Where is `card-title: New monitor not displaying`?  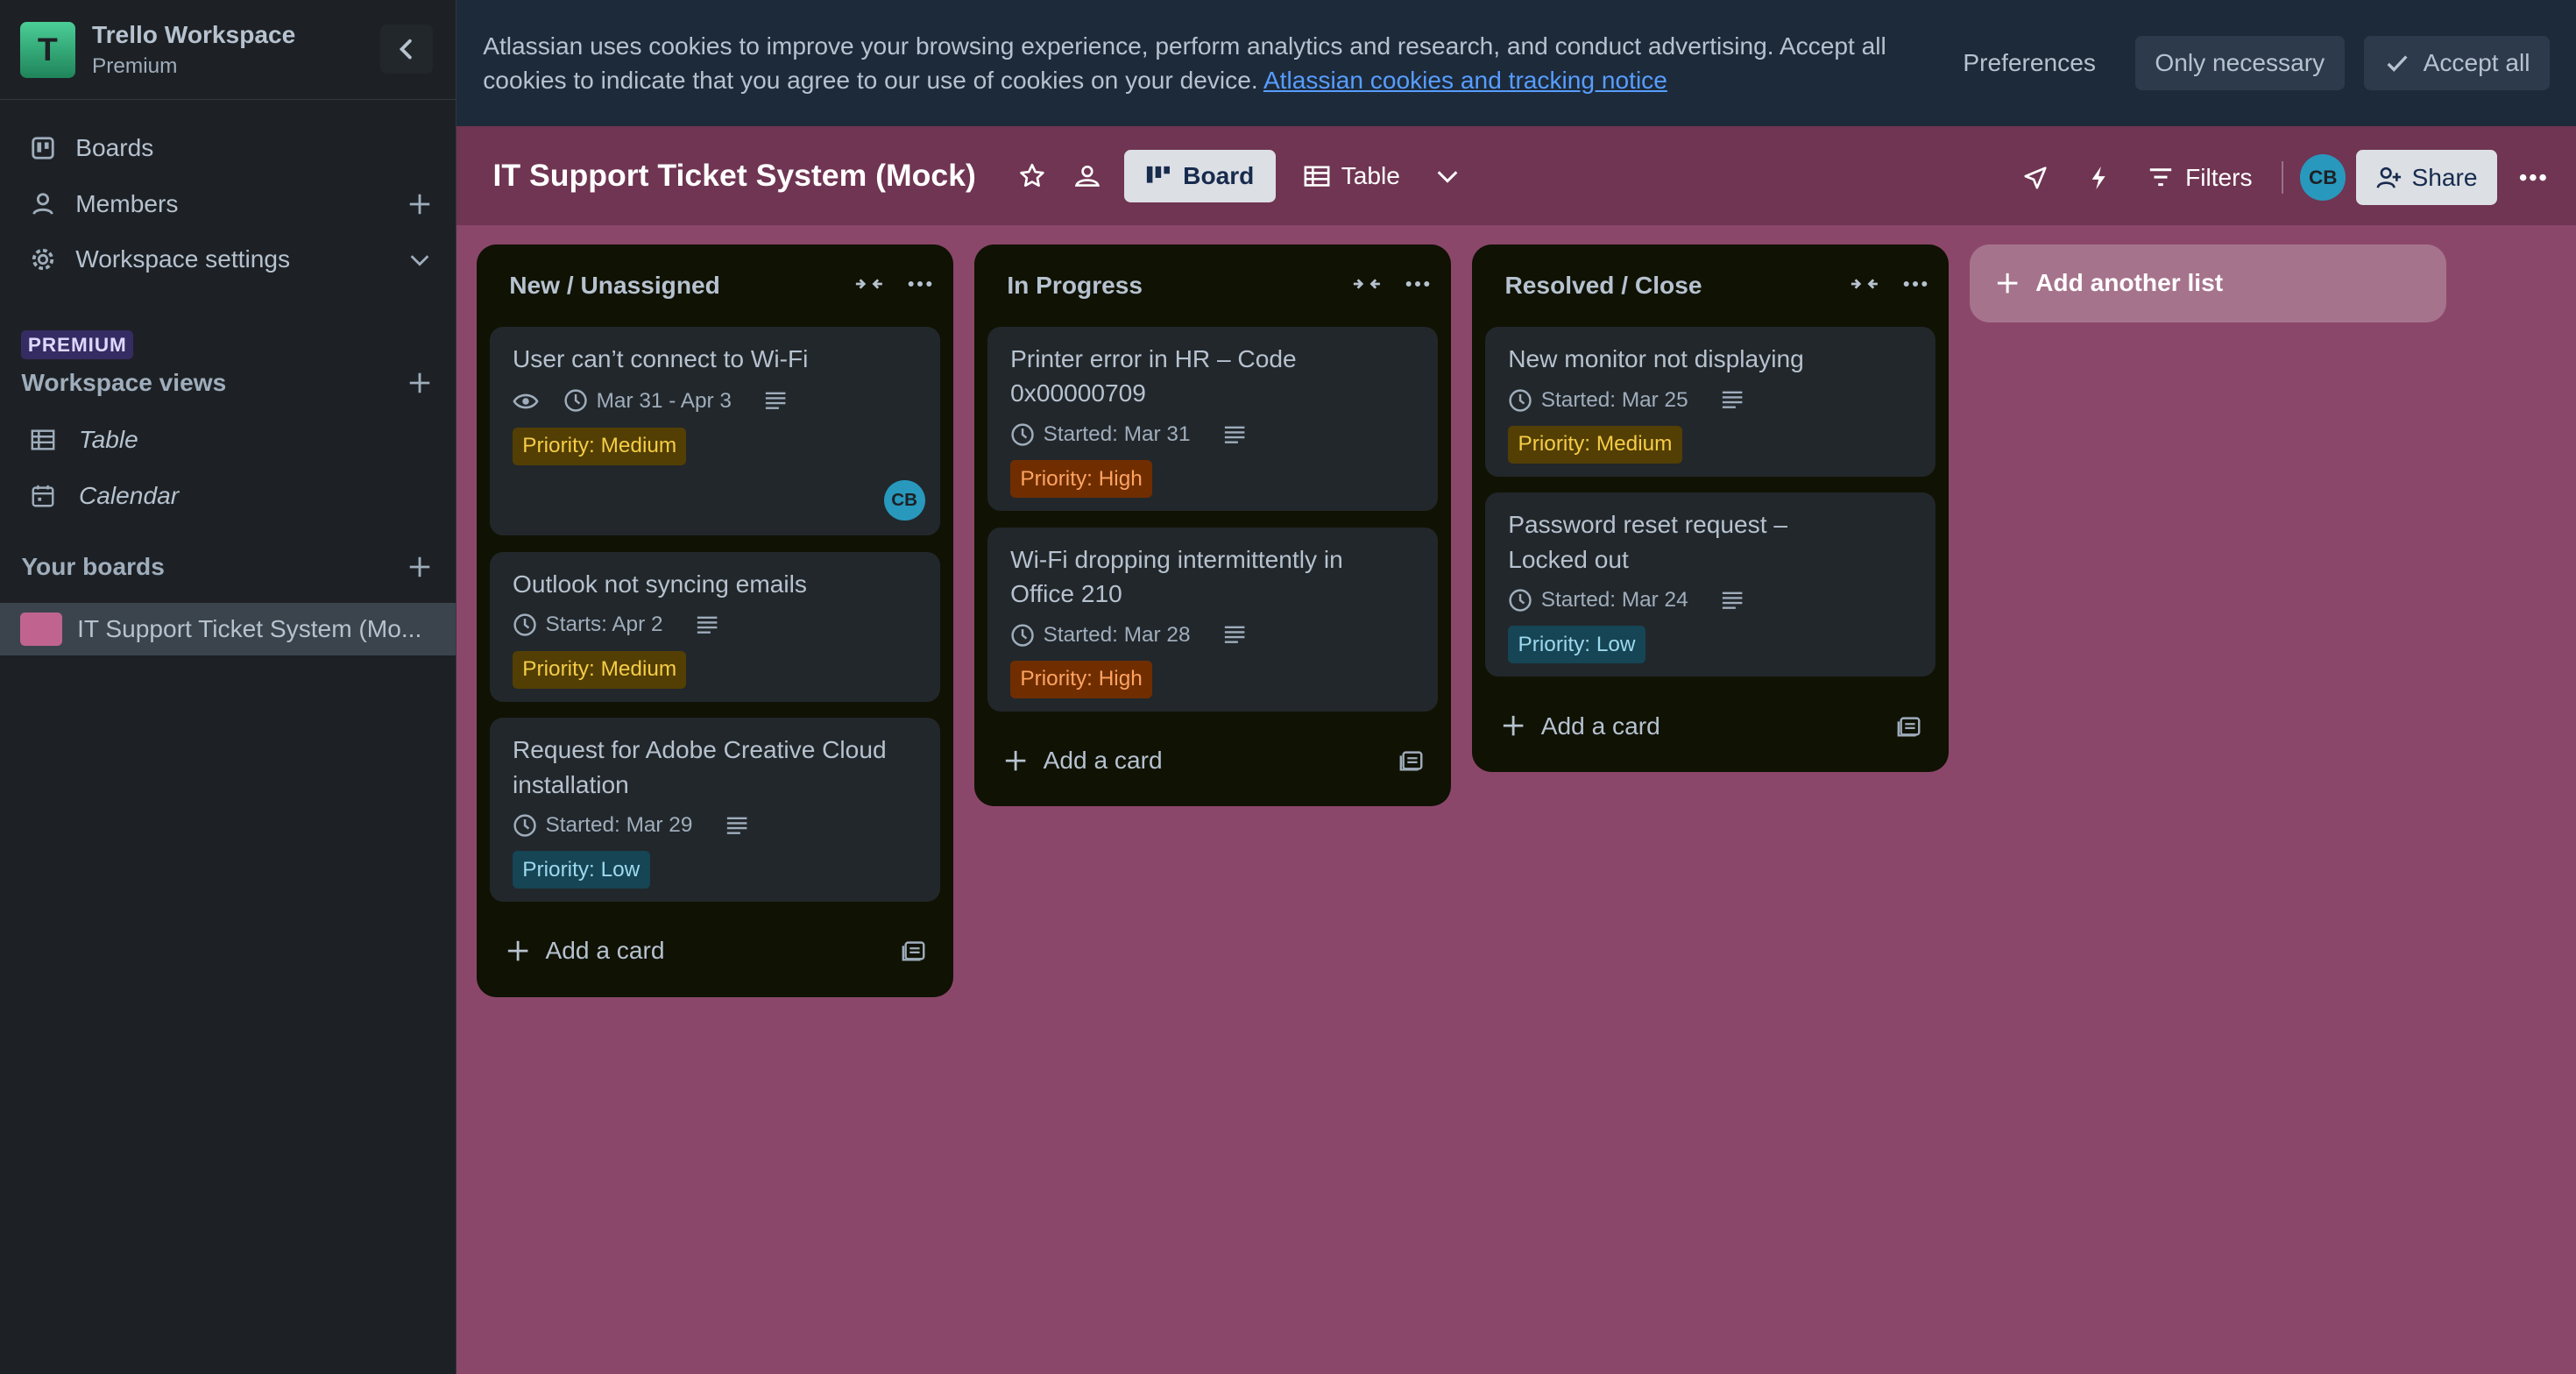 card-title: New monitor not displaying is located at coordinates (1656, 358).